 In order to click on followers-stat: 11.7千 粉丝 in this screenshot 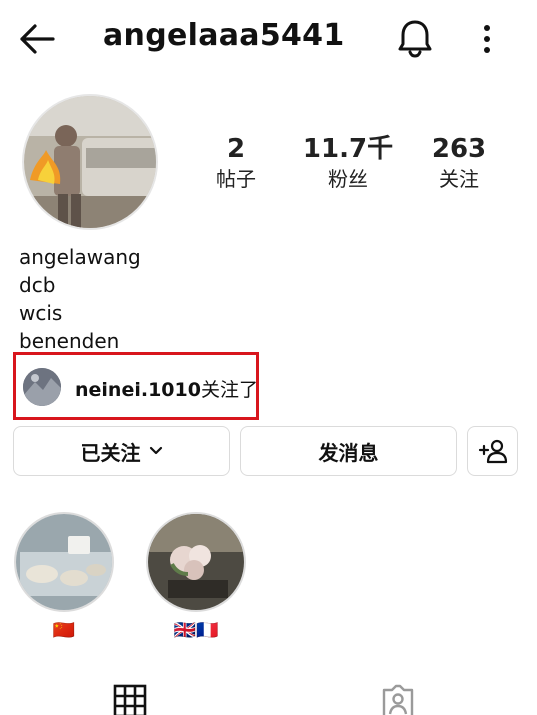, I will do `click(348, 163)`.